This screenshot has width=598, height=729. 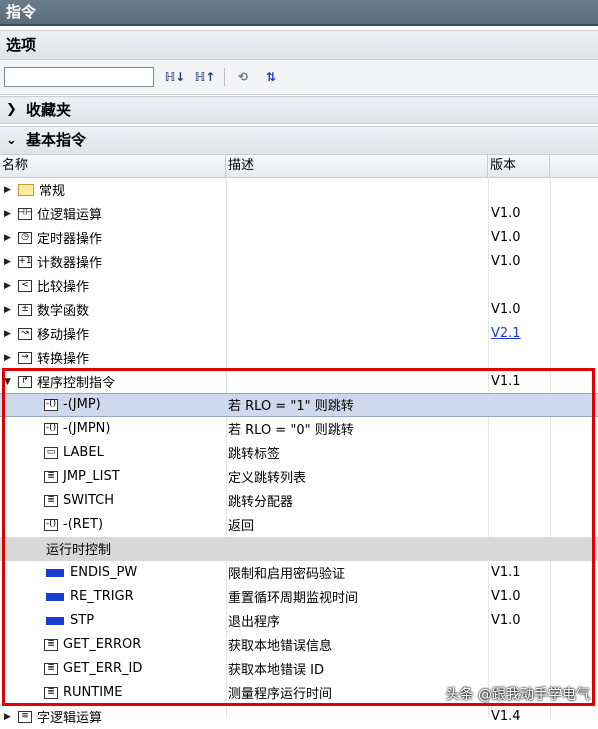 What do you see at coordinates (102, 645) in the screenshot?
I see `instruction-name: GET_ERROR` at bounding box center [102, 645].